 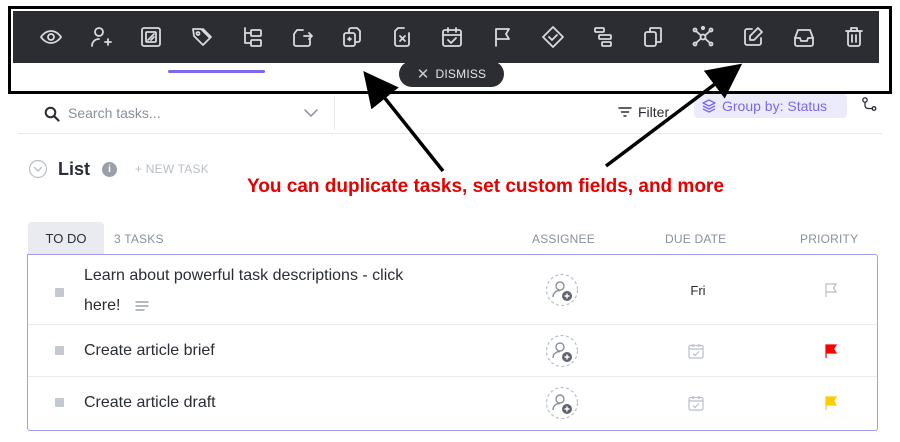 What do you see at coordinates (352, 37) in the screenshot?
I see `duplicate-icon` at bounding box center [352, 37].